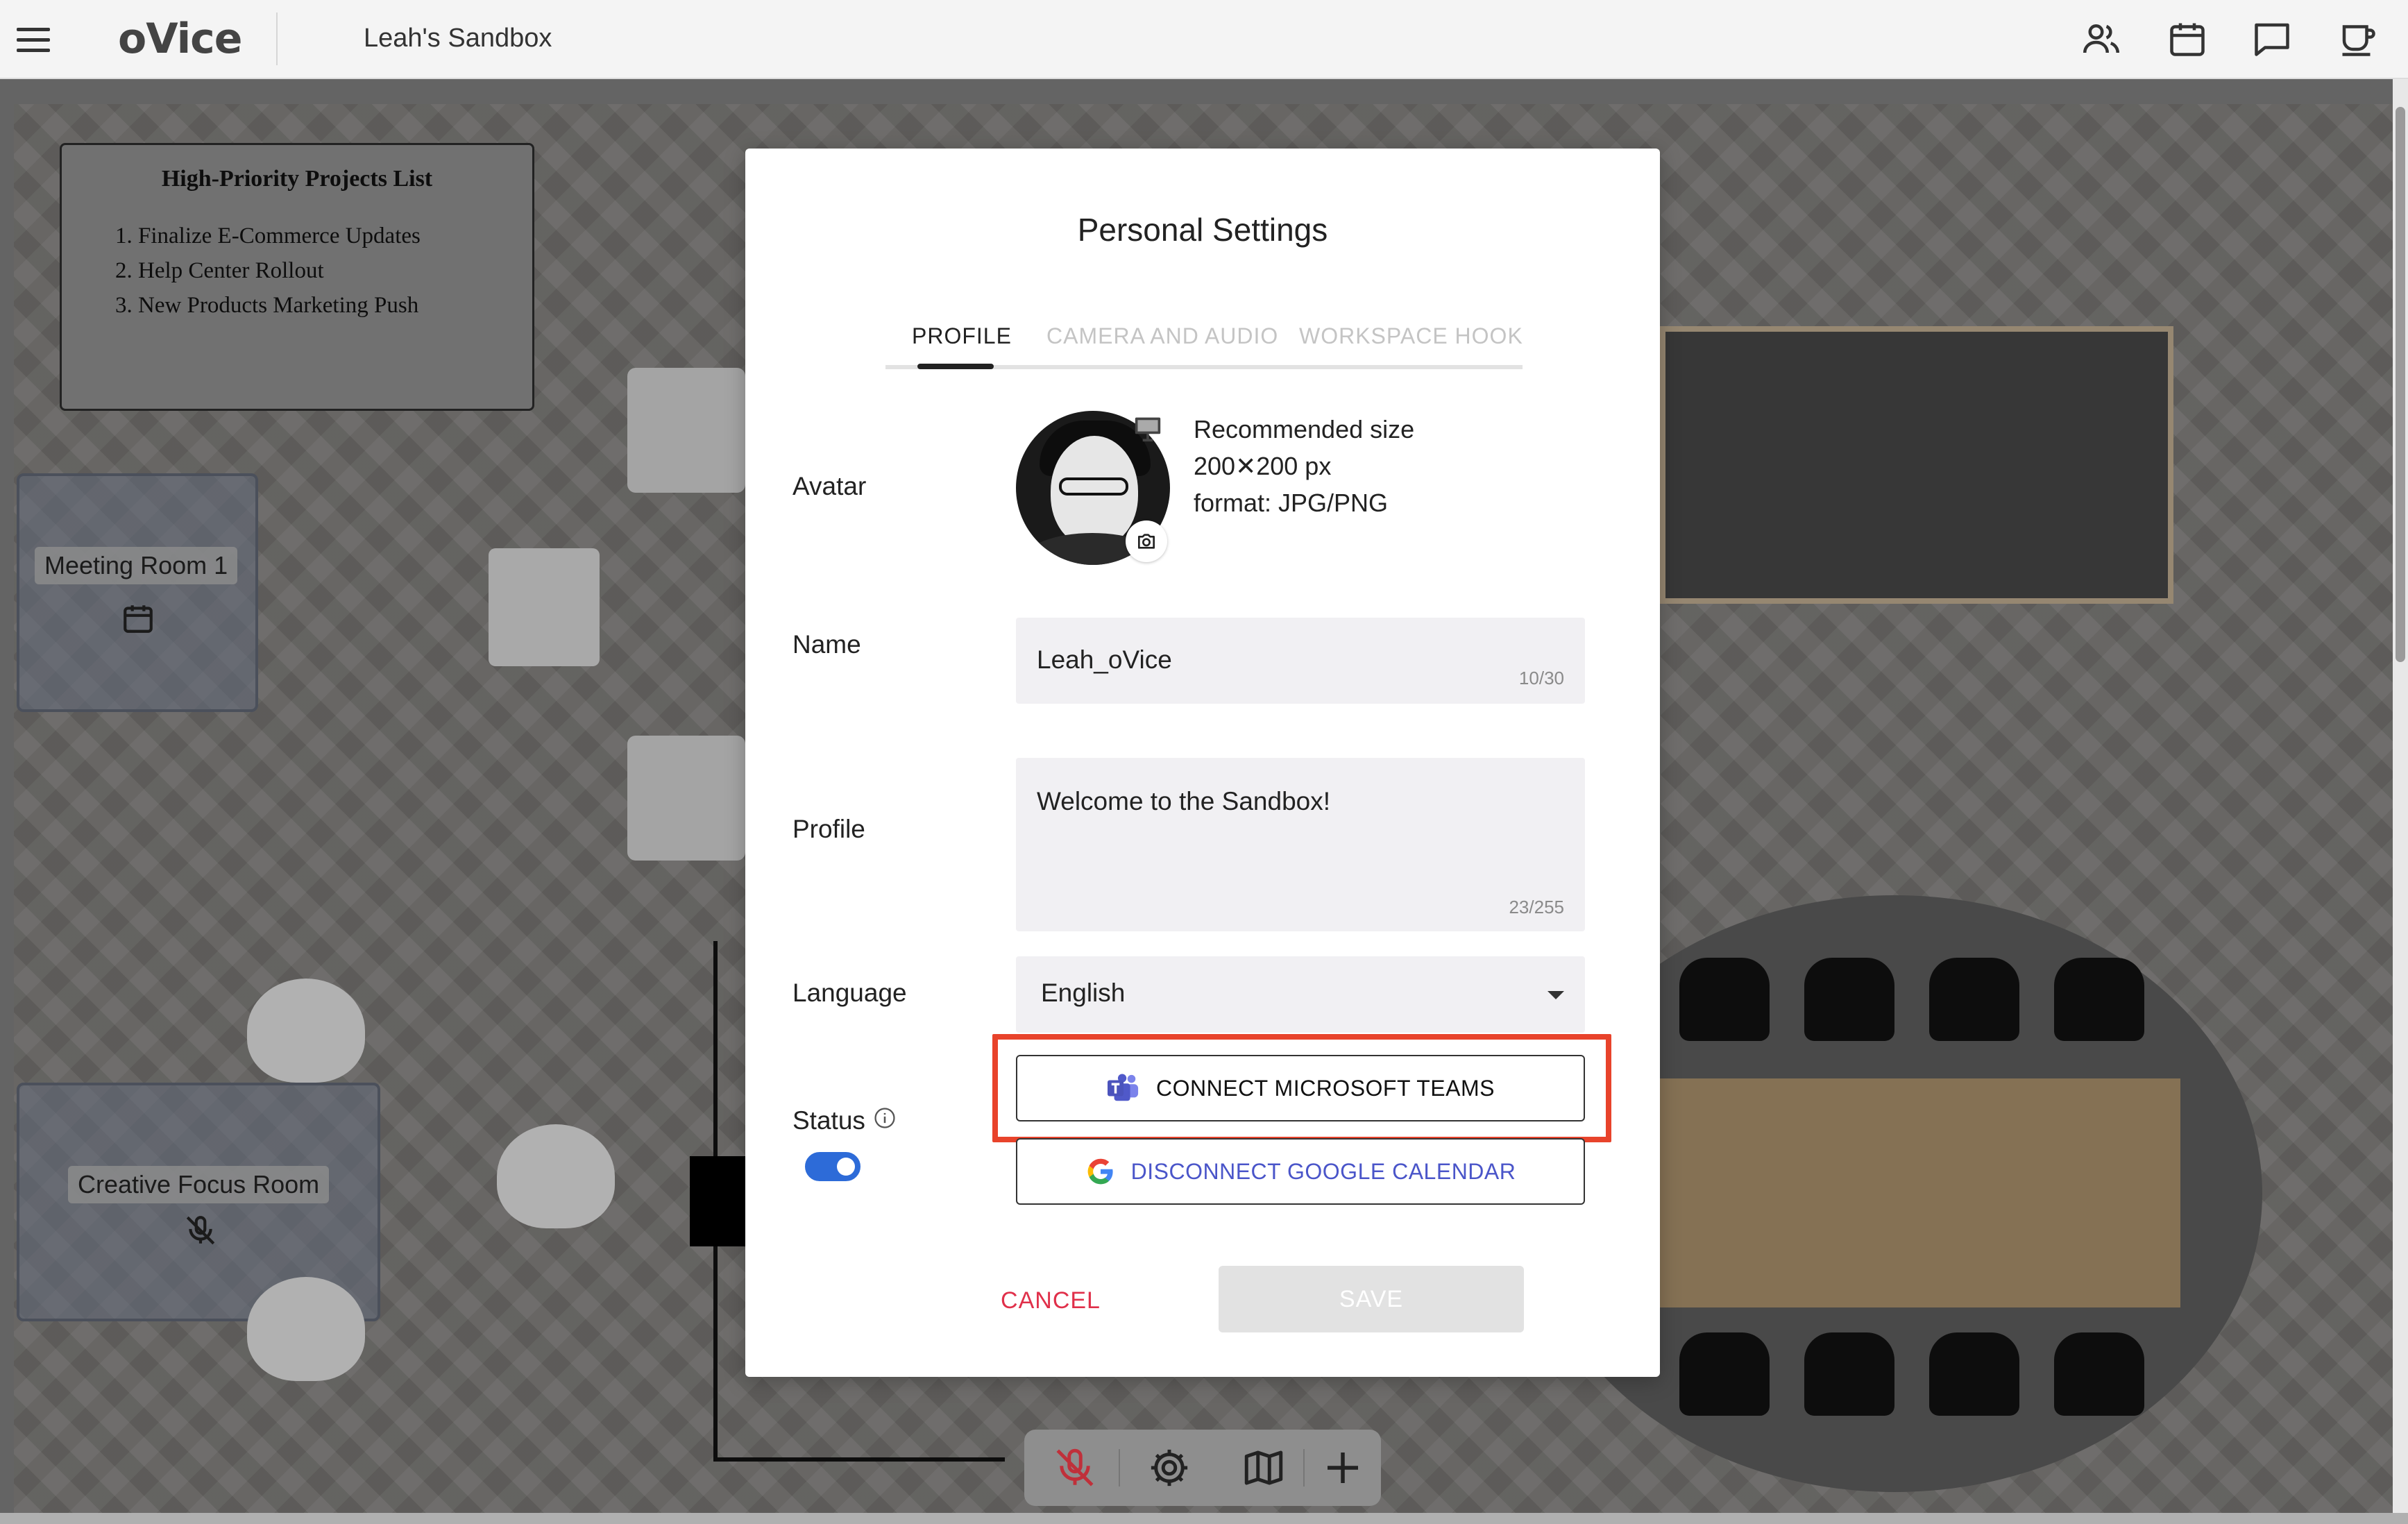 Image resolution: width=2408 pixels, height=1524 pixels. Describe the element at coordinates (1169, 1468) in the screenshot. I see `gear-icon` at that location.